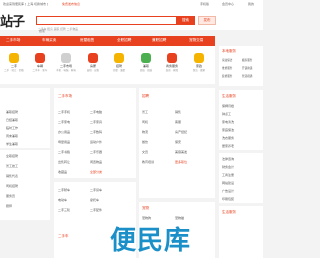 The image size is (320, 258). I want to click on left-link: 普工技工, so click(12, 166).